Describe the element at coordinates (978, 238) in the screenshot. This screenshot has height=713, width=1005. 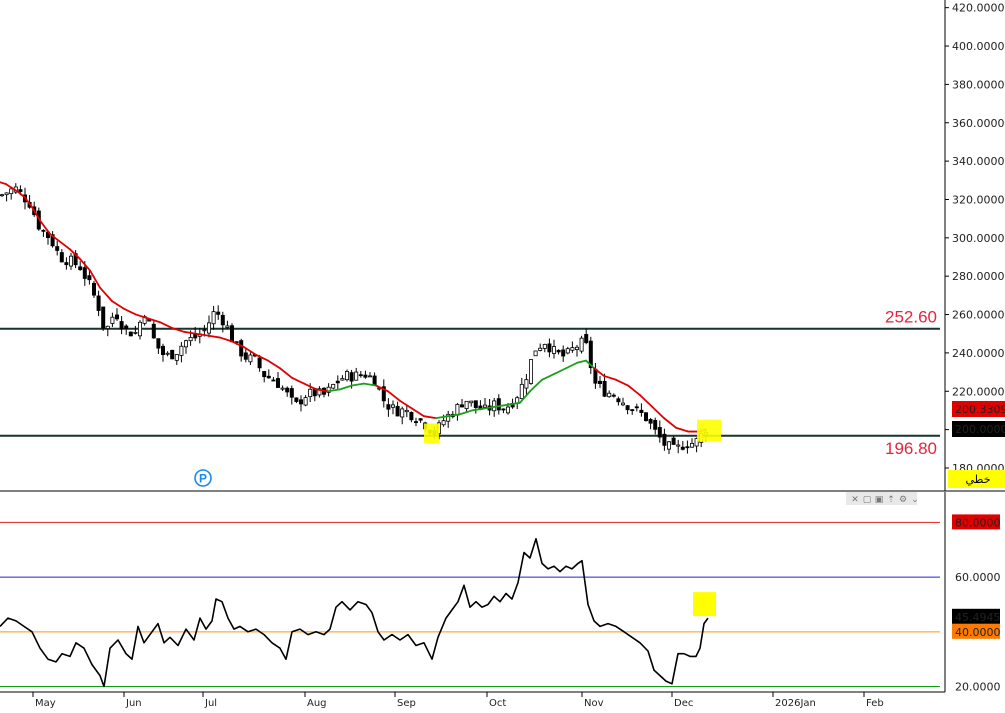
I see `price-y-tick-label: 300.0000` at that location.